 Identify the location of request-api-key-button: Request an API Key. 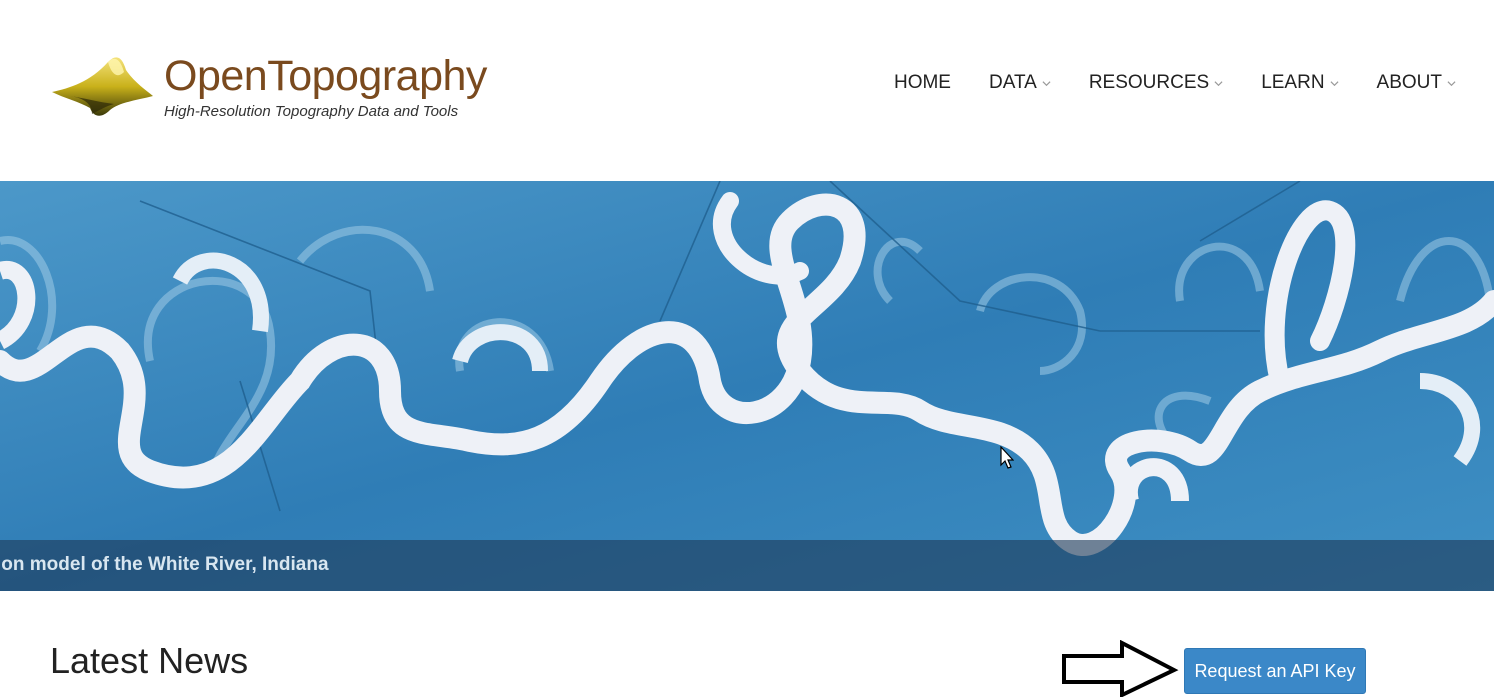
(1275, 671).